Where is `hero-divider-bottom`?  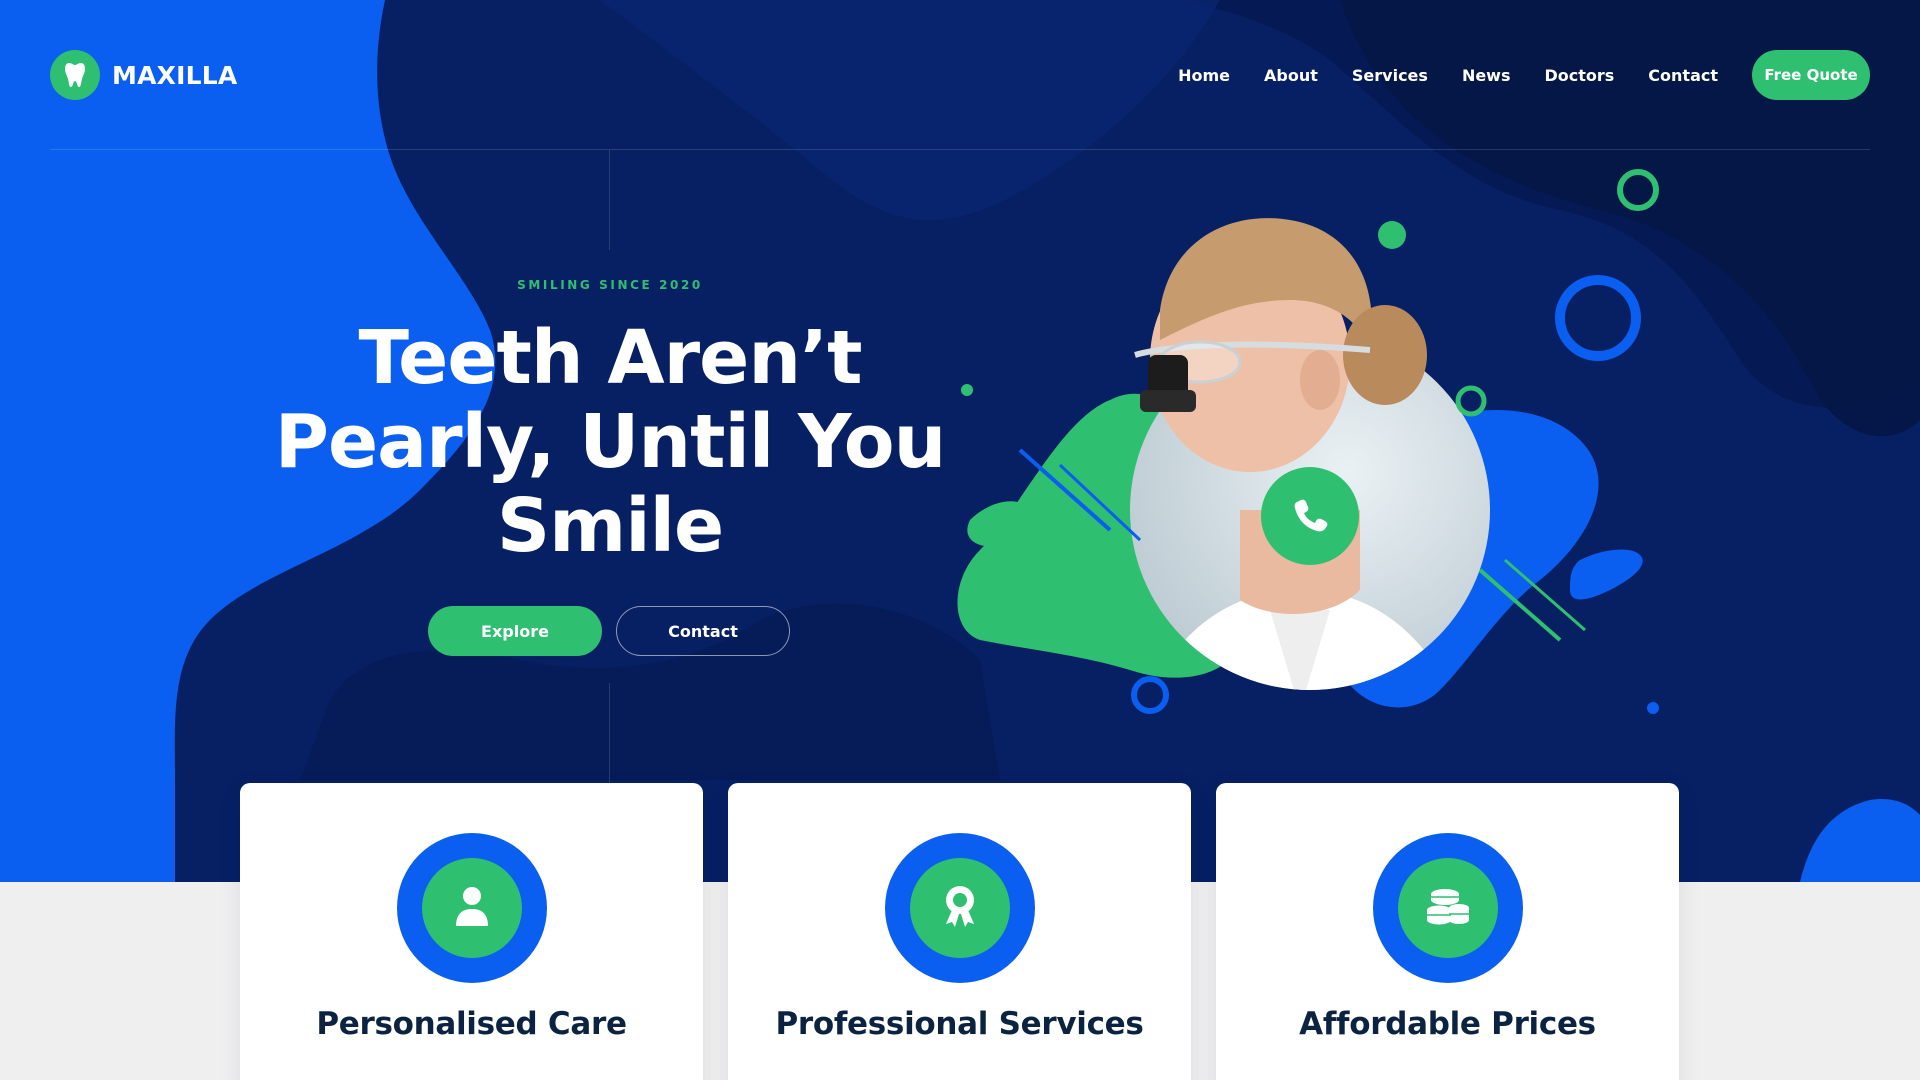 hero-divider-bottom is located at coordinates (609, 733).